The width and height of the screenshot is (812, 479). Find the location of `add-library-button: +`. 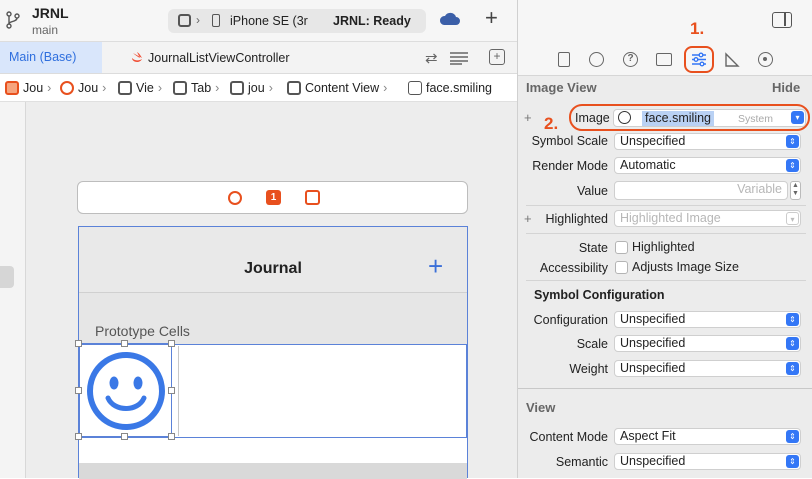

add-library-button: + is located at coordinates (491, 18).